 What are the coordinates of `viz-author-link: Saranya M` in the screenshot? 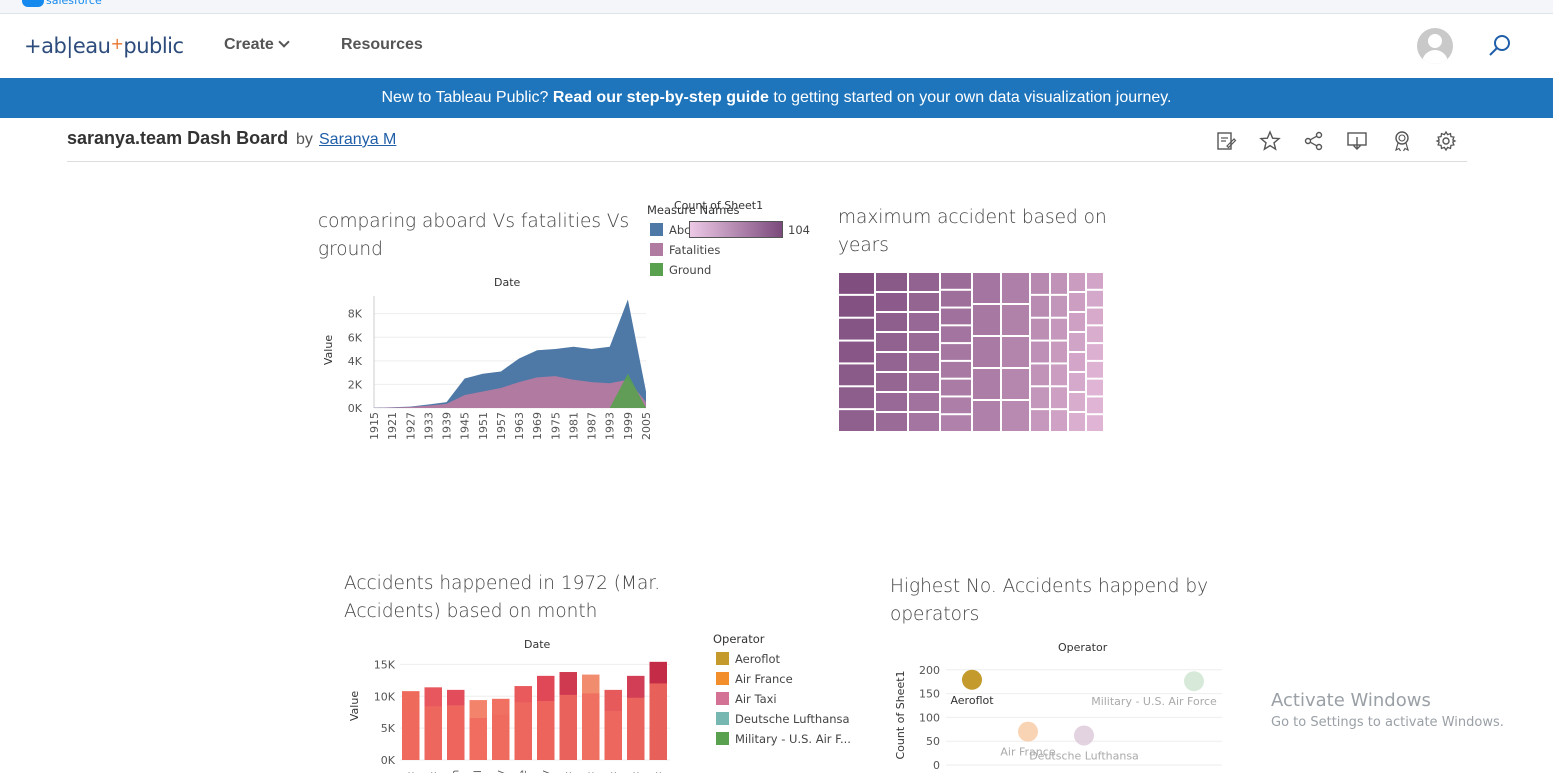 It's located at (357, 140).